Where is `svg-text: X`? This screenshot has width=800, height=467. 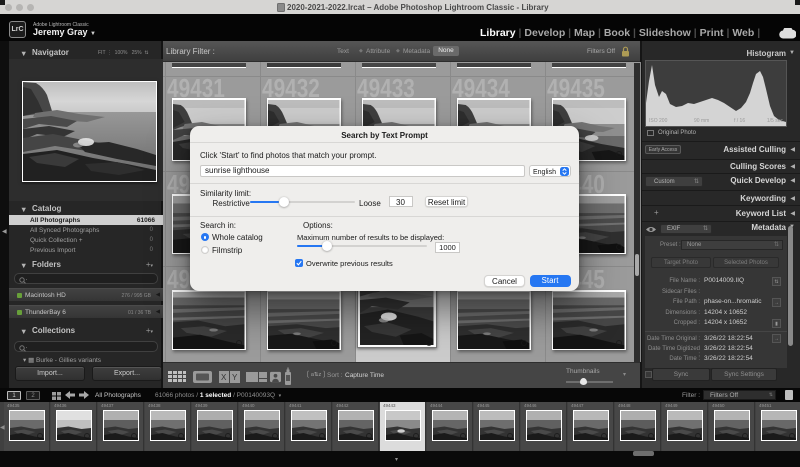
svg-text: X is located at coordinates (224, 377).